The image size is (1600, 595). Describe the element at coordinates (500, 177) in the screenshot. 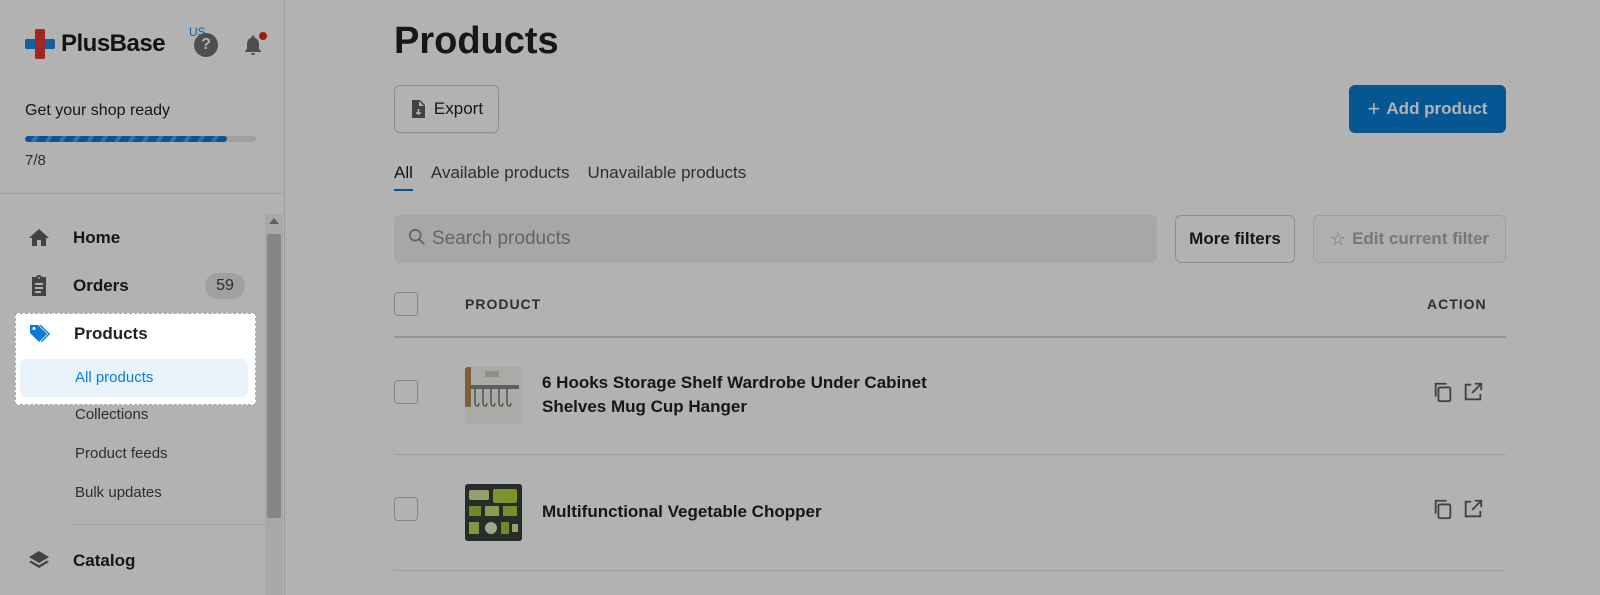

I see `tab-available-products: Available products` at that location.